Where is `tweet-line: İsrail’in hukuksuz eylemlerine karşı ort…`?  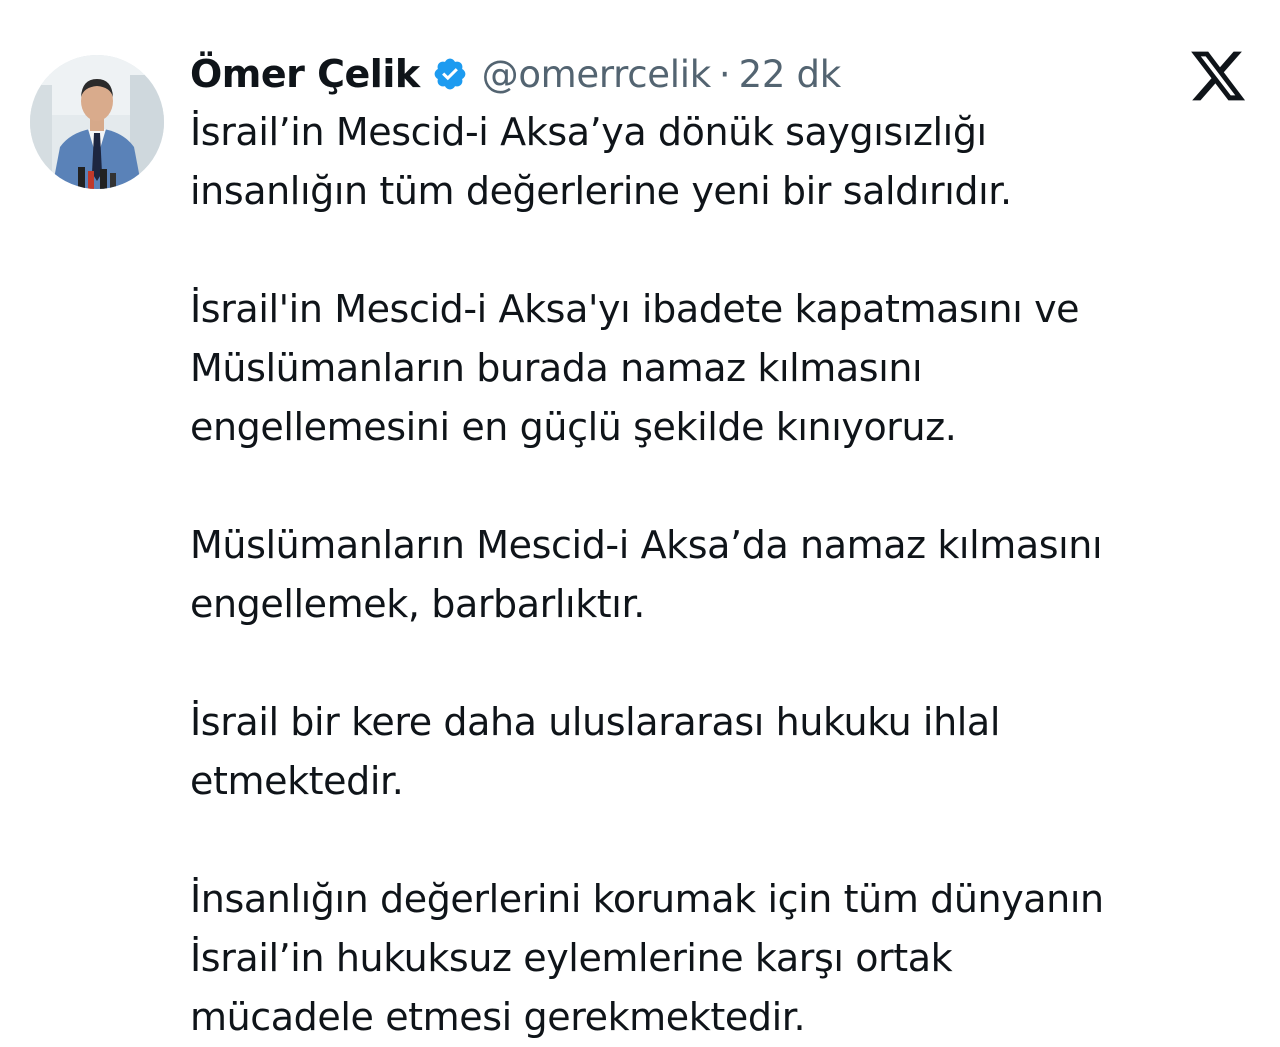
tweet-line: İsrail’in hukuksuz eylemlerine karşı ort… is located at coordinates (571, 958).